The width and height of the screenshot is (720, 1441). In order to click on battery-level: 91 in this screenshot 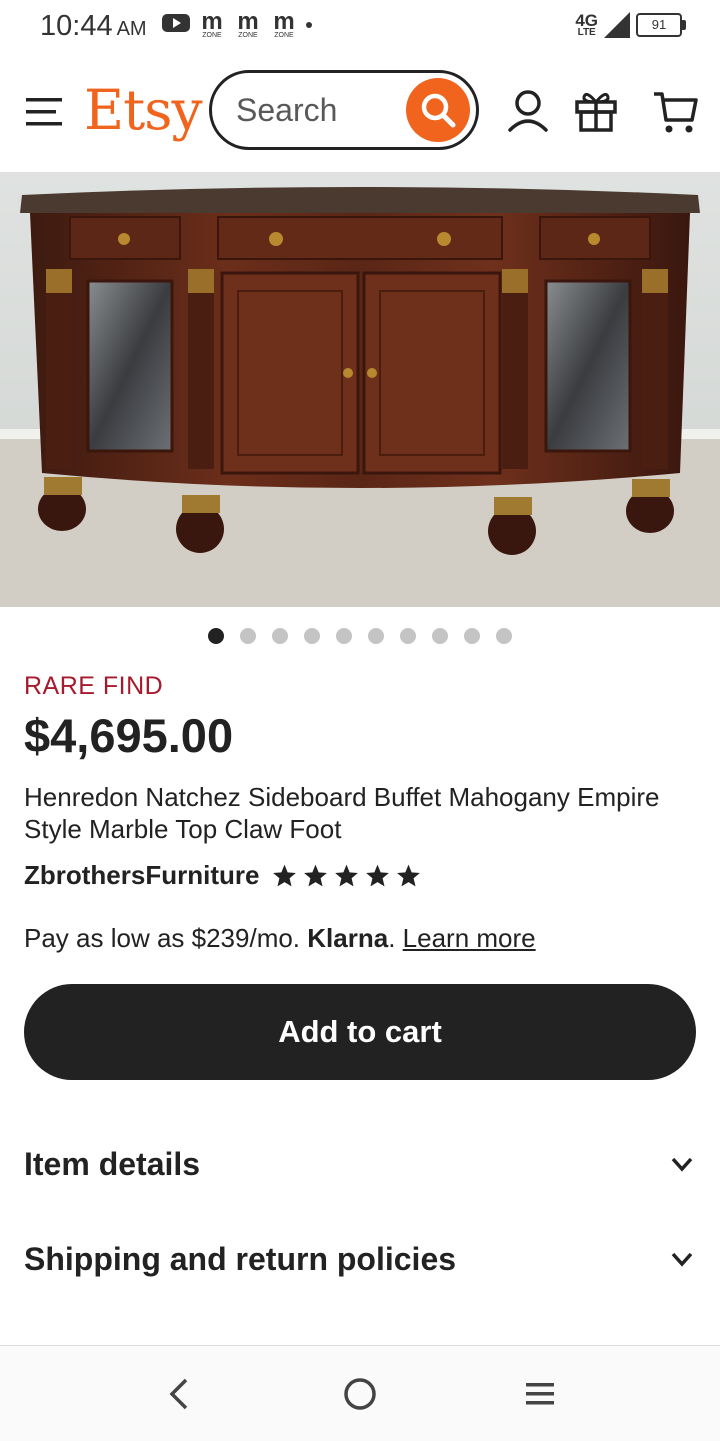, I will do `click(659, 24)`.